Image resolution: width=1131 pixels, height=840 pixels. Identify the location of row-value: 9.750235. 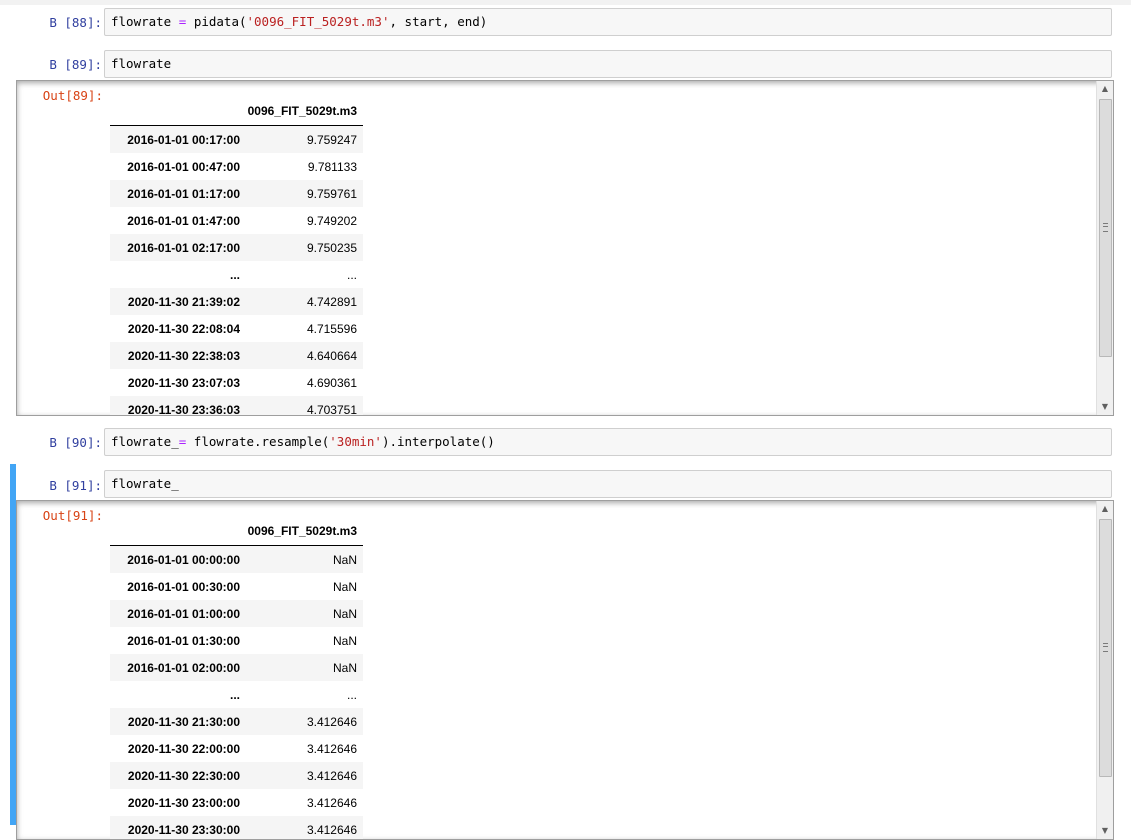
(331, 247).